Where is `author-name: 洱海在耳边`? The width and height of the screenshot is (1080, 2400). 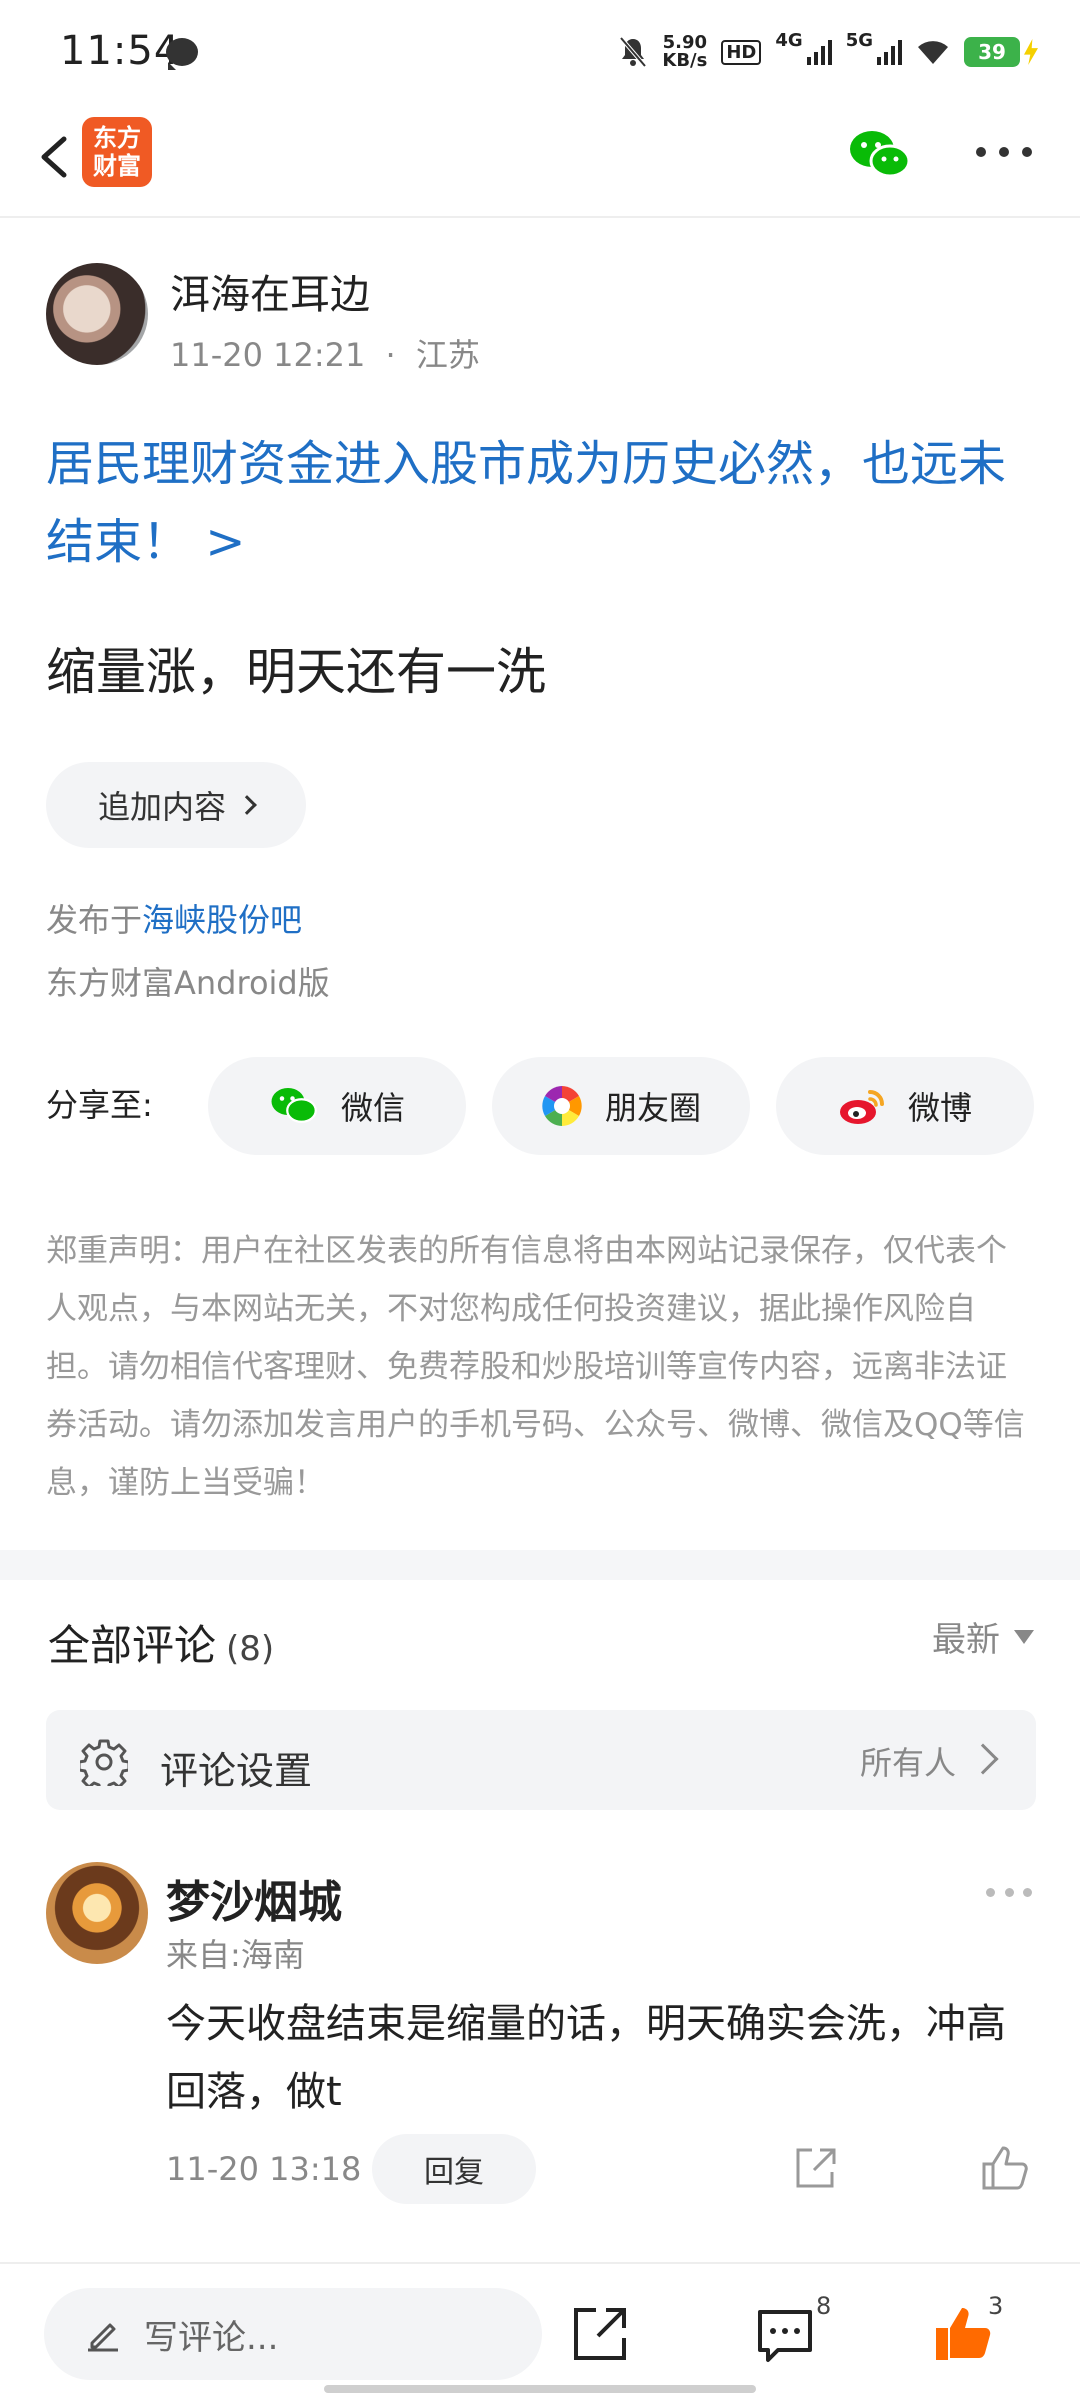
author-name: 洱海在耳边 is located at coordinates (270, 291).